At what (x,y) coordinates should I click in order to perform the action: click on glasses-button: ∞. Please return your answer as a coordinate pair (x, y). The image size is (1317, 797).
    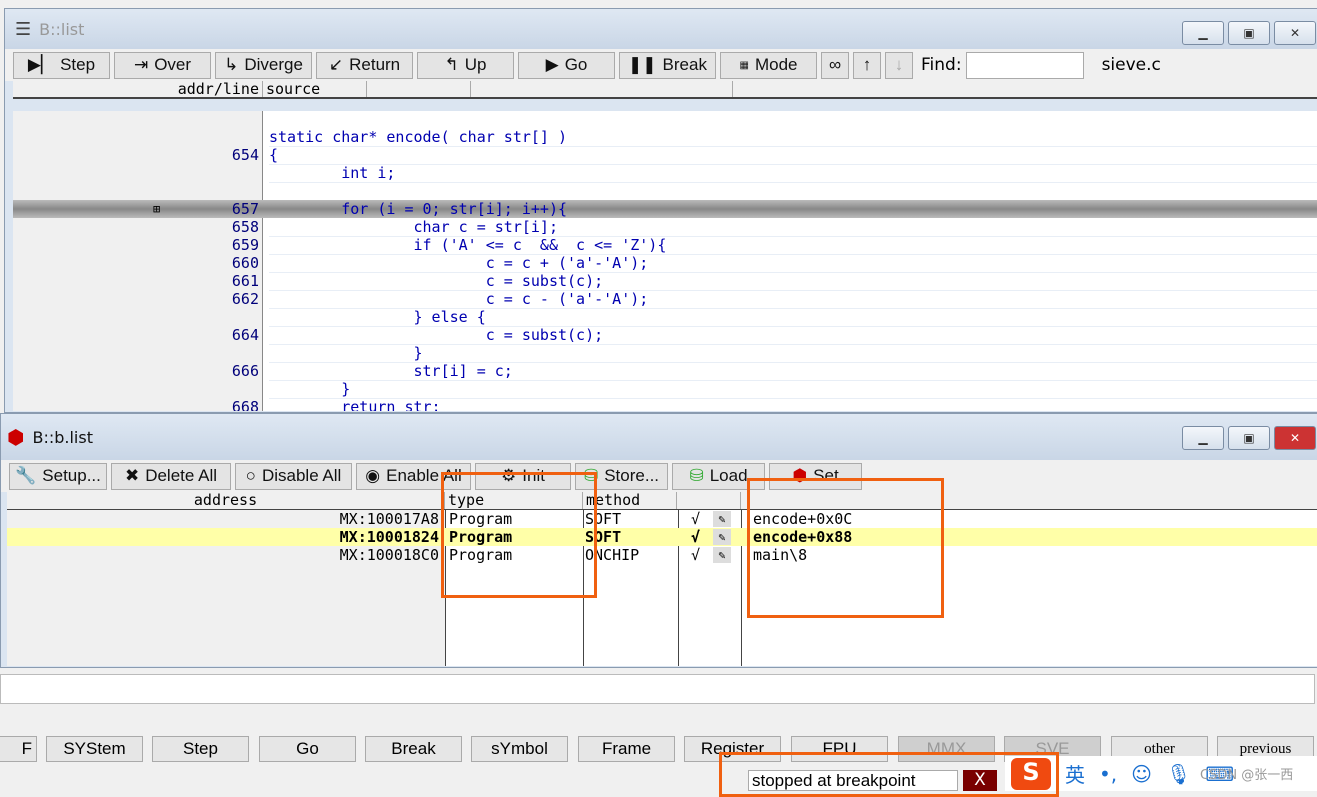
    Looking at the image, I should click on (835, 65).